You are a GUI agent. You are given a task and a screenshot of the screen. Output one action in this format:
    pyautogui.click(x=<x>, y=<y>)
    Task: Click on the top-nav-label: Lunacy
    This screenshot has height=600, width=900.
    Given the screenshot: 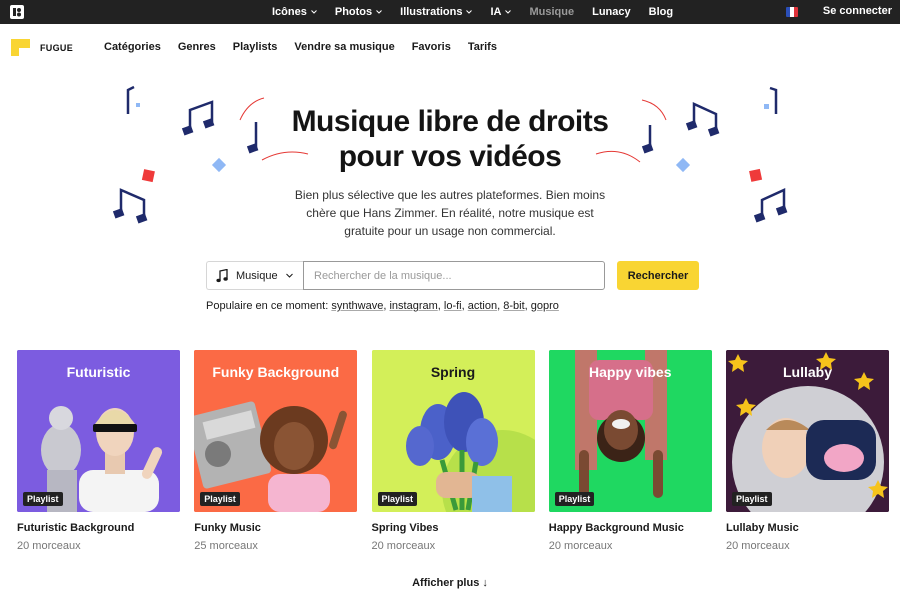 What is the action you would take?
    pyautogui.click(x=611, y=12)
    